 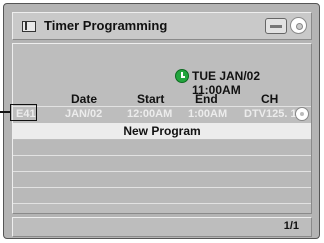 I want to click on window-icon, so click(x=29, y=26).